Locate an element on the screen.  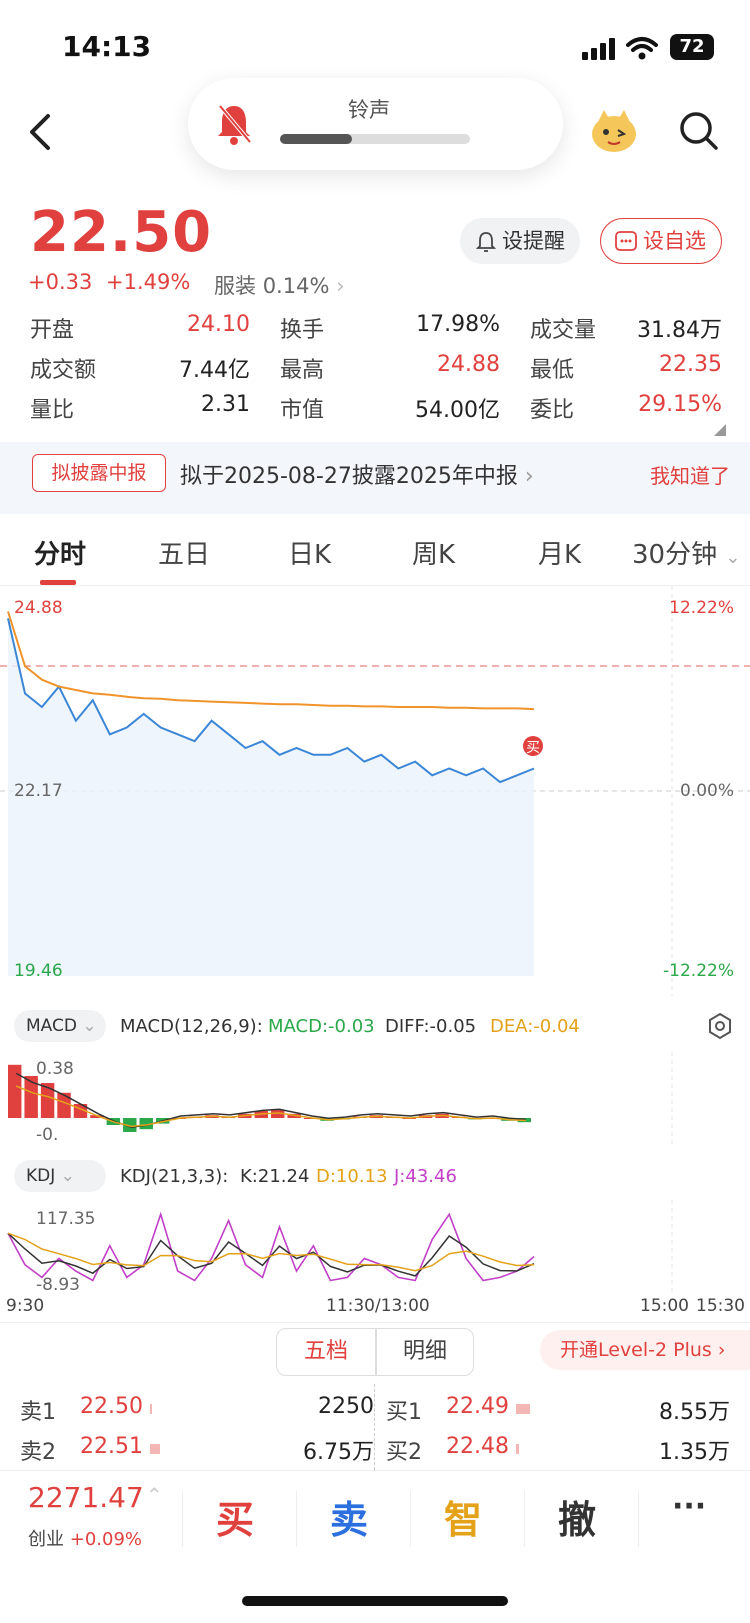
buy-button: 买 is located at coordinates (235, 1516).